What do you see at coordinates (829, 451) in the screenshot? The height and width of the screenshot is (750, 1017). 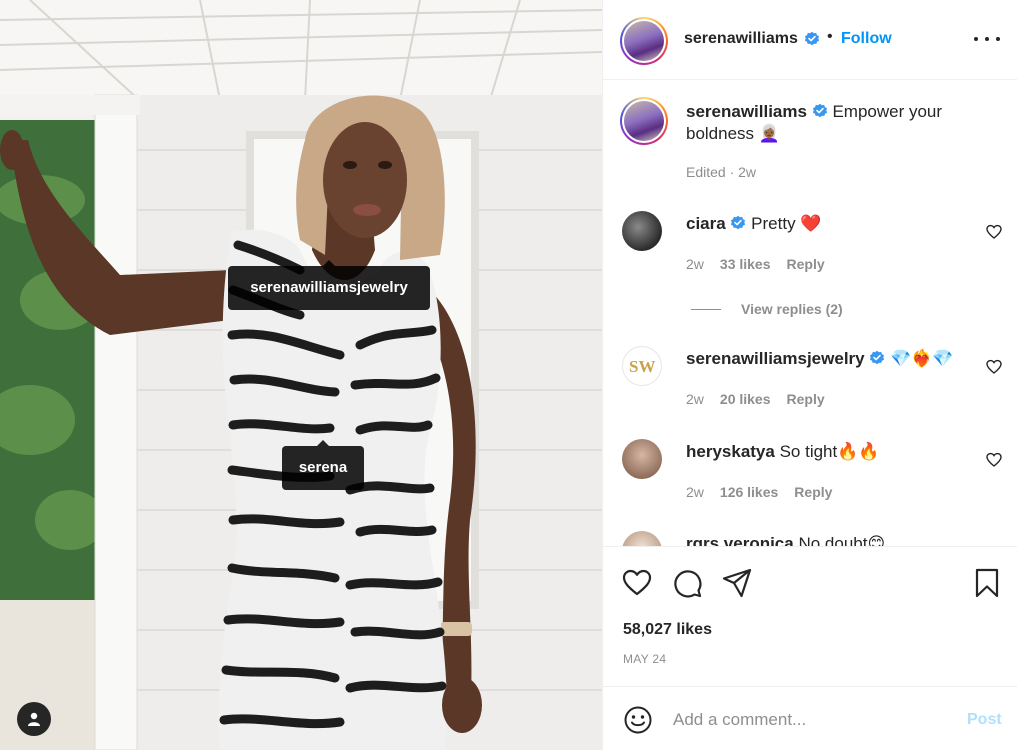 I see `comment-body: So tight🔥🔥` at bounding box center [829, 451].